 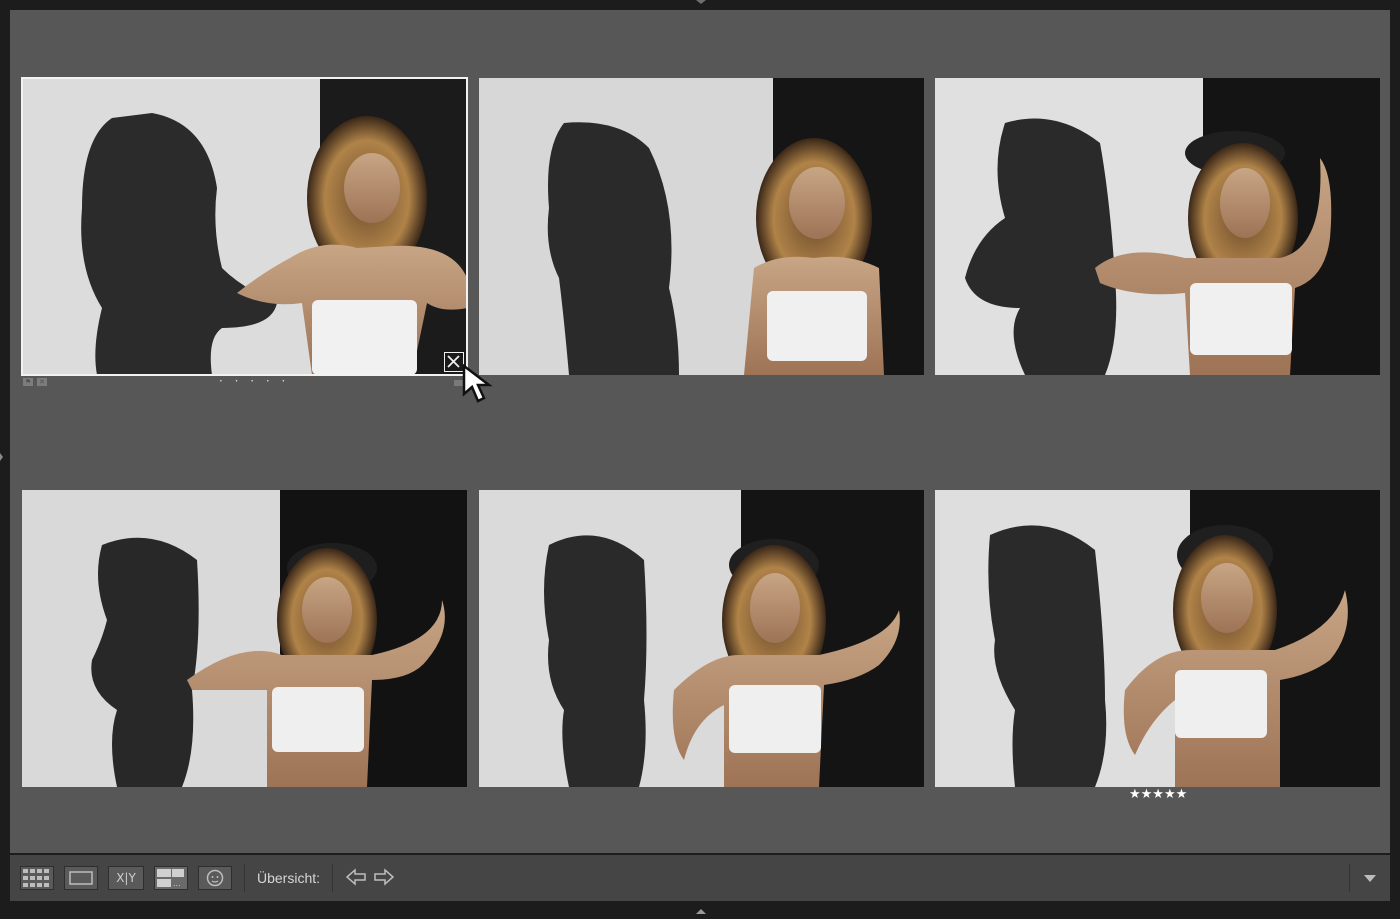 What do you see at coordinates (1, 457) in the screenshot?
I see `left-panel-toggle` at bounding box center [1, 457].